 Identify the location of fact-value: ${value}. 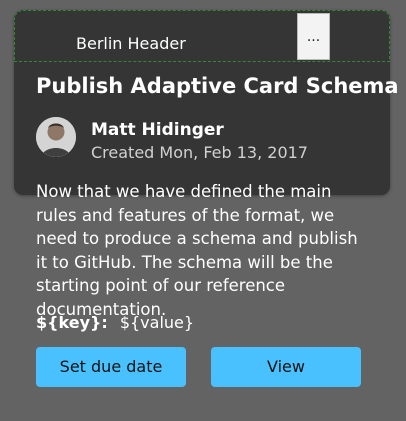
(157, 322).